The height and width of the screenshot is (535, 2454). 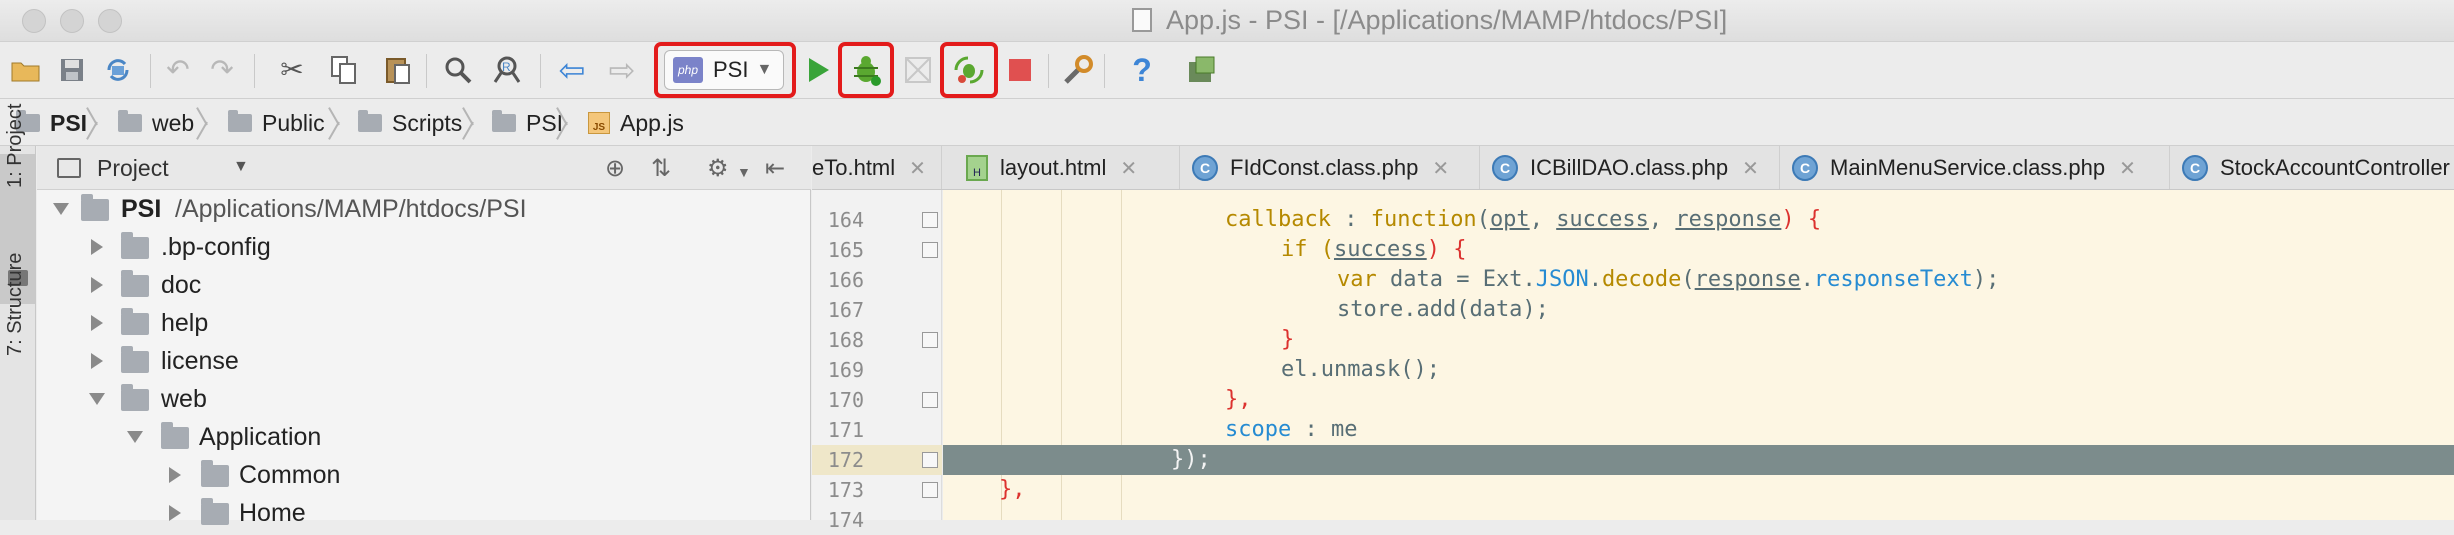 What do you see at coordinates (845, 310) in the screenshot?
I see `line-number: 167` at bounding box center [845, 310].